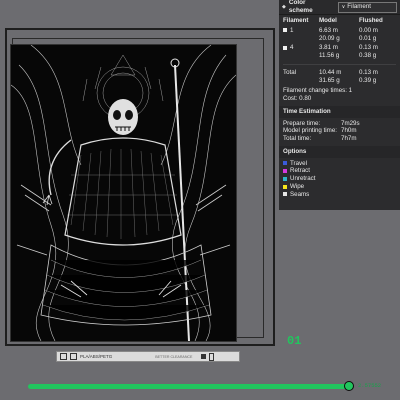 The height and width of the screenshot is (400, 400). I want to click on option-label: Travel, so click(298, 163).